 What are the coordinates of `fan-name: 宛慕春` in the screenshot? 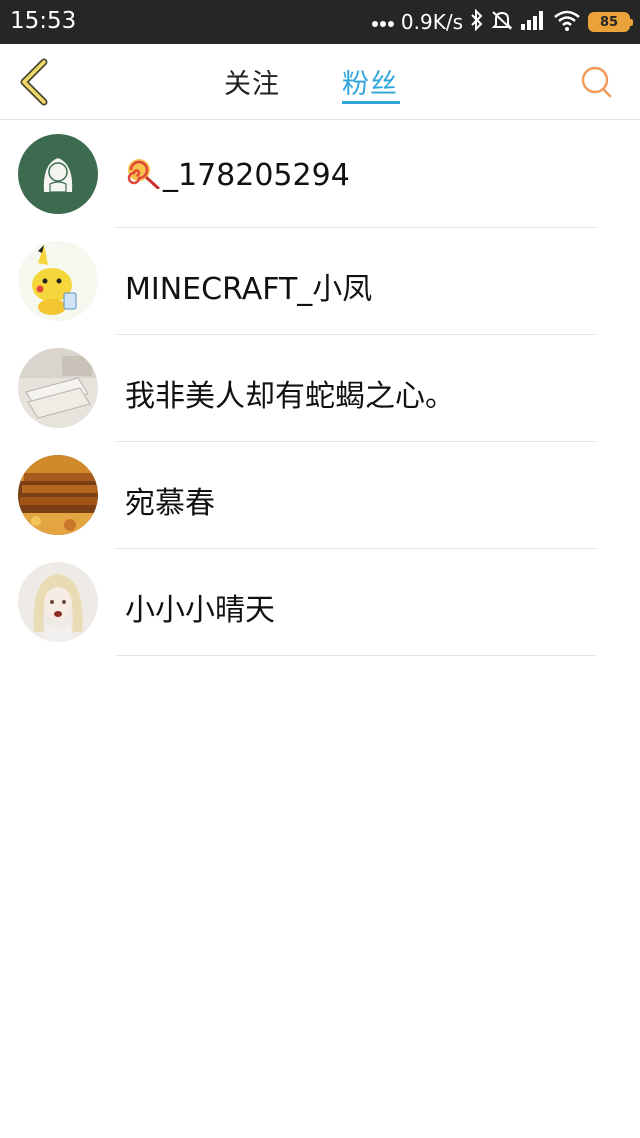 It's located at (170, 503).